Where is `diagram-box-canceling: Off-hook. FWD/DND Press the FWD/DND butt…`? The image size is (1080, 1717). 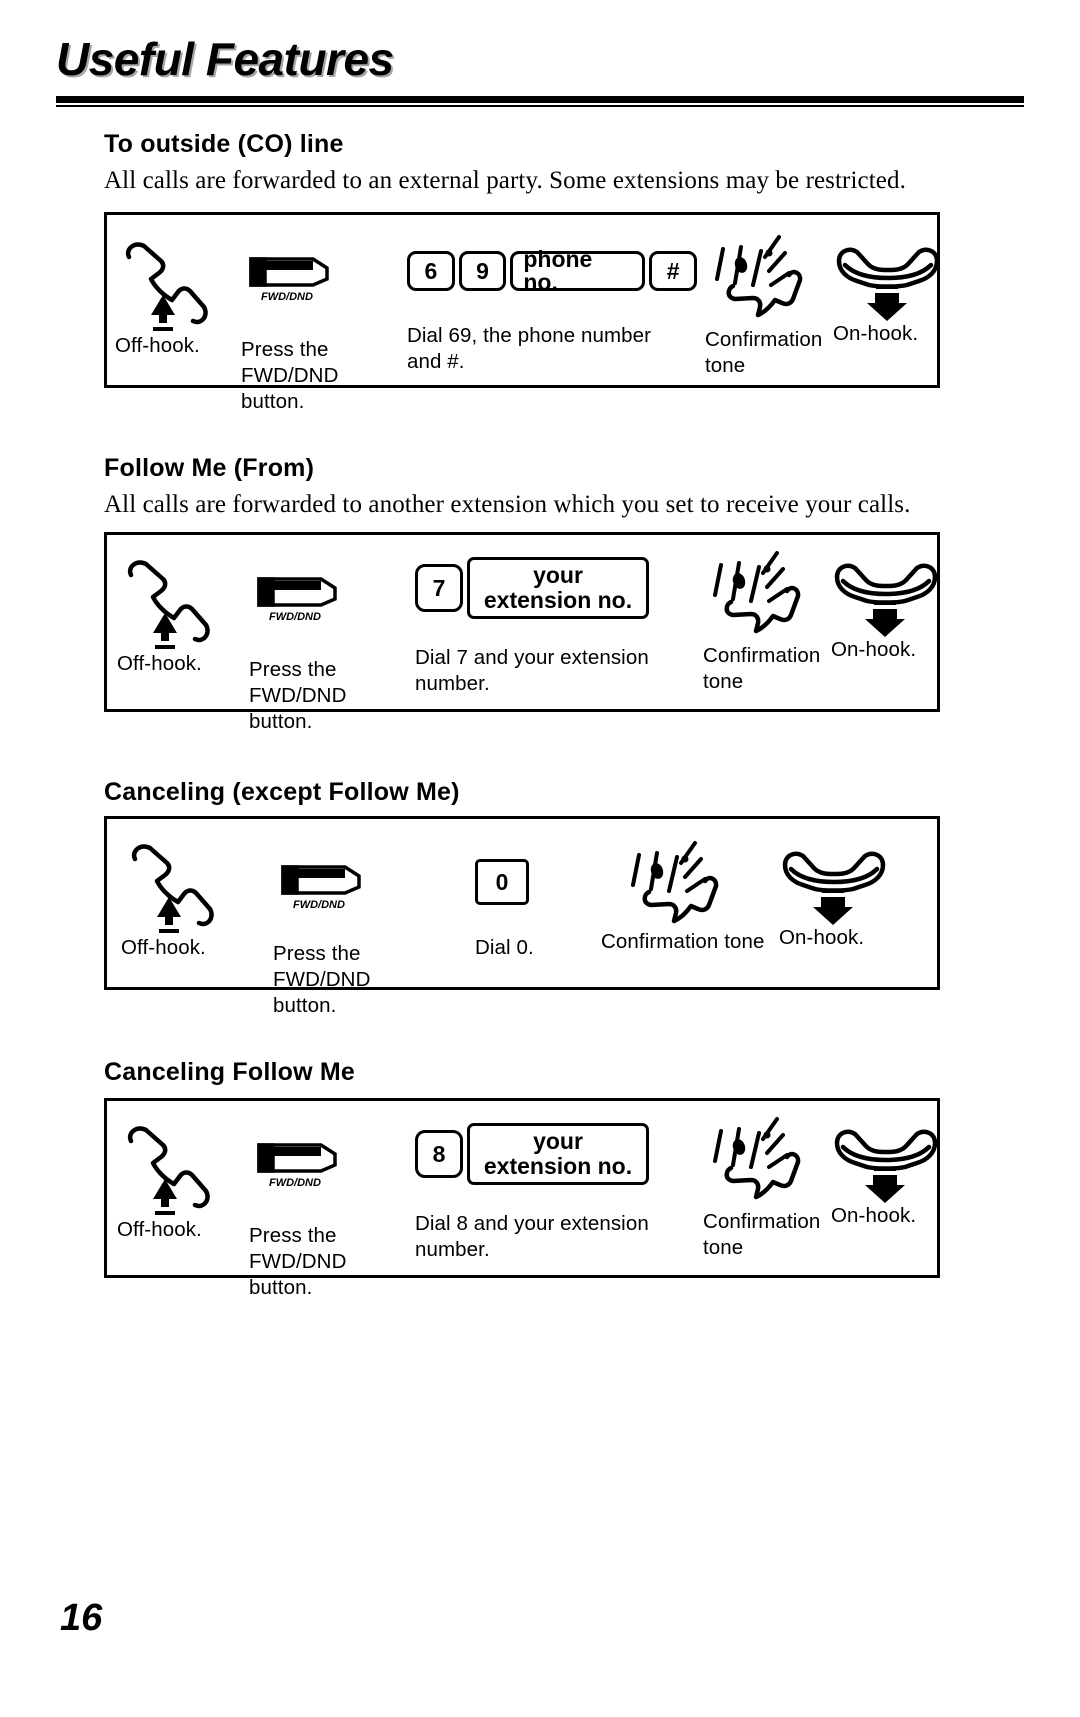
diagram-box-canceling: Off-hook. FWD/DND Press the FWD/DND butt… is located at coordinates (522, 916).